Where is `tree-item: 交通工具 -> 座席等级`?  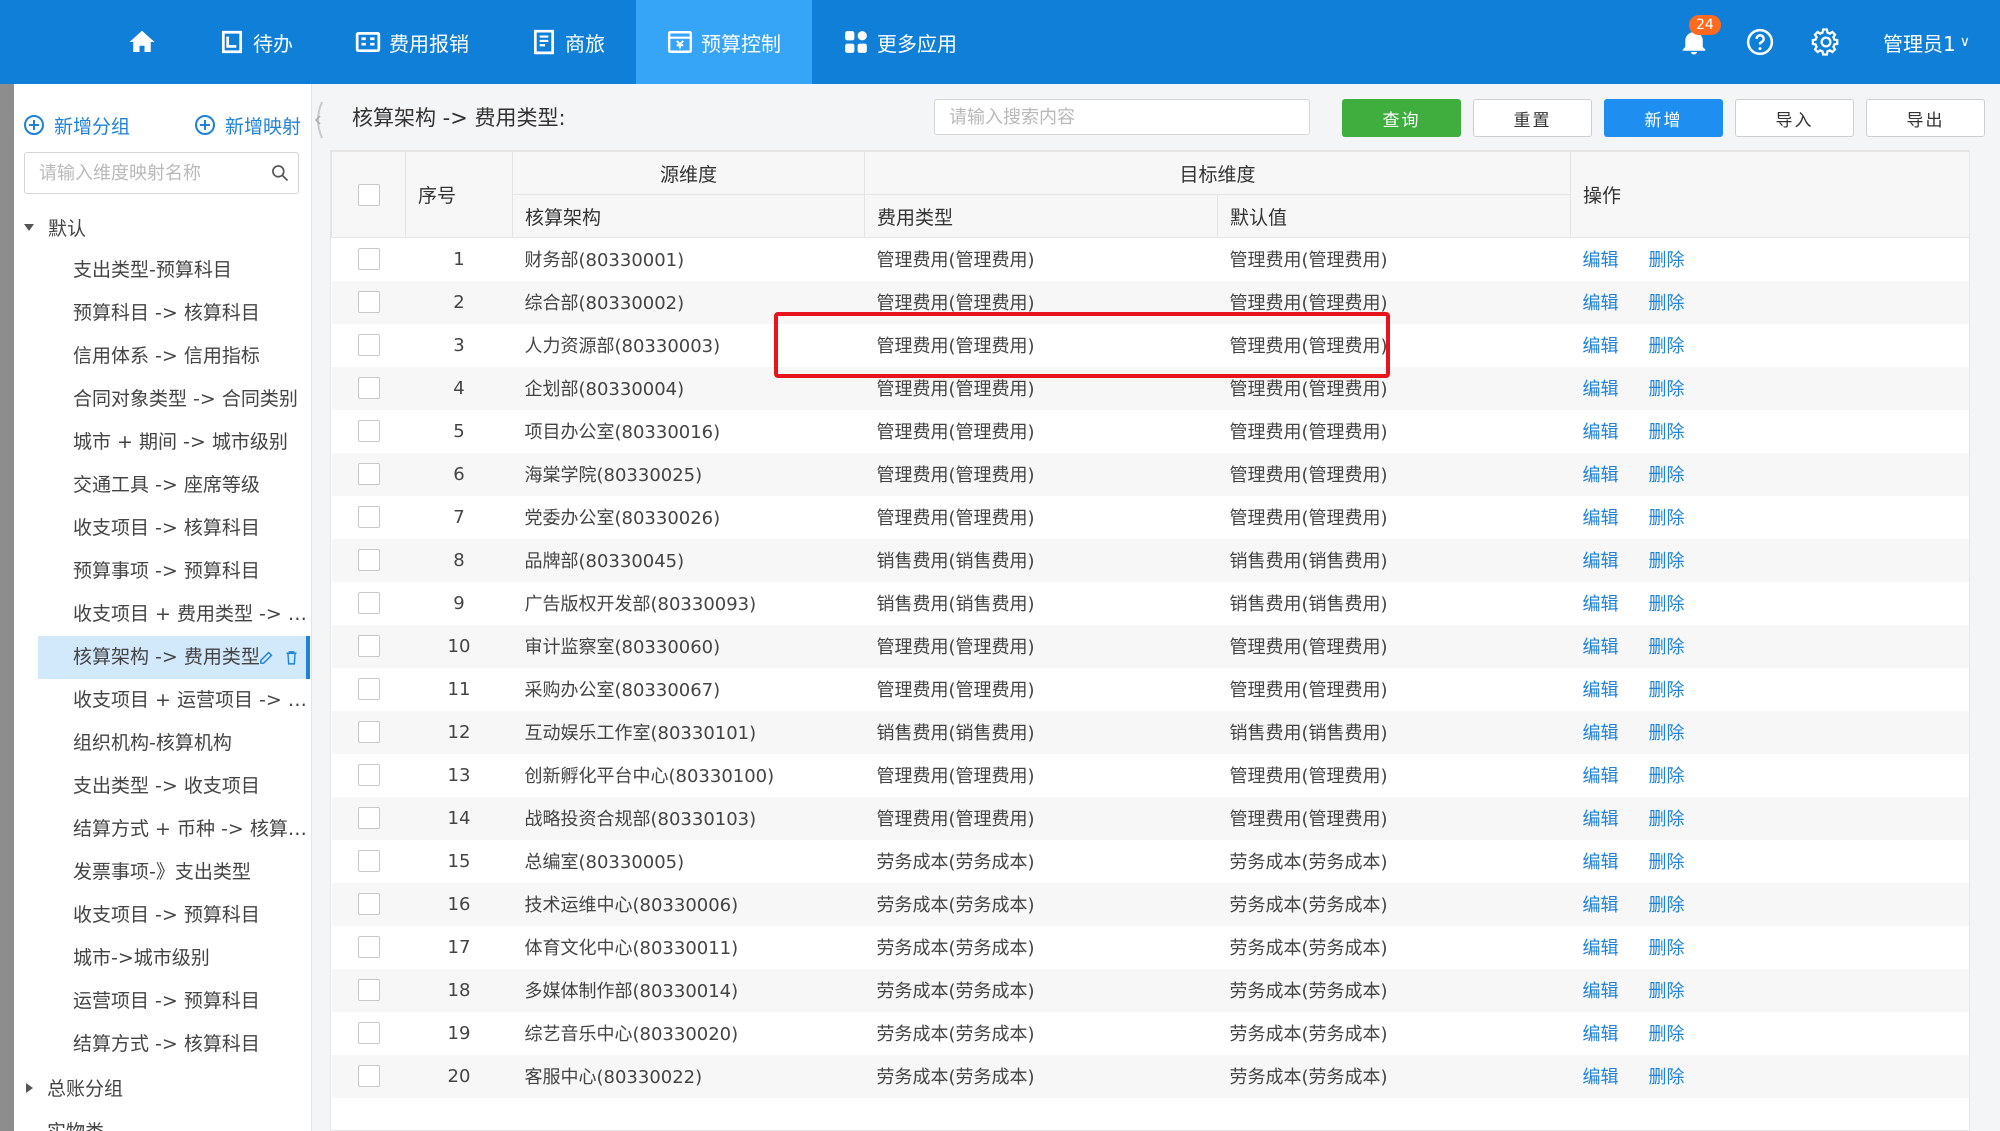
tree-item: 交通工具 -> 座席等级 is located at coordinates (162, 485).